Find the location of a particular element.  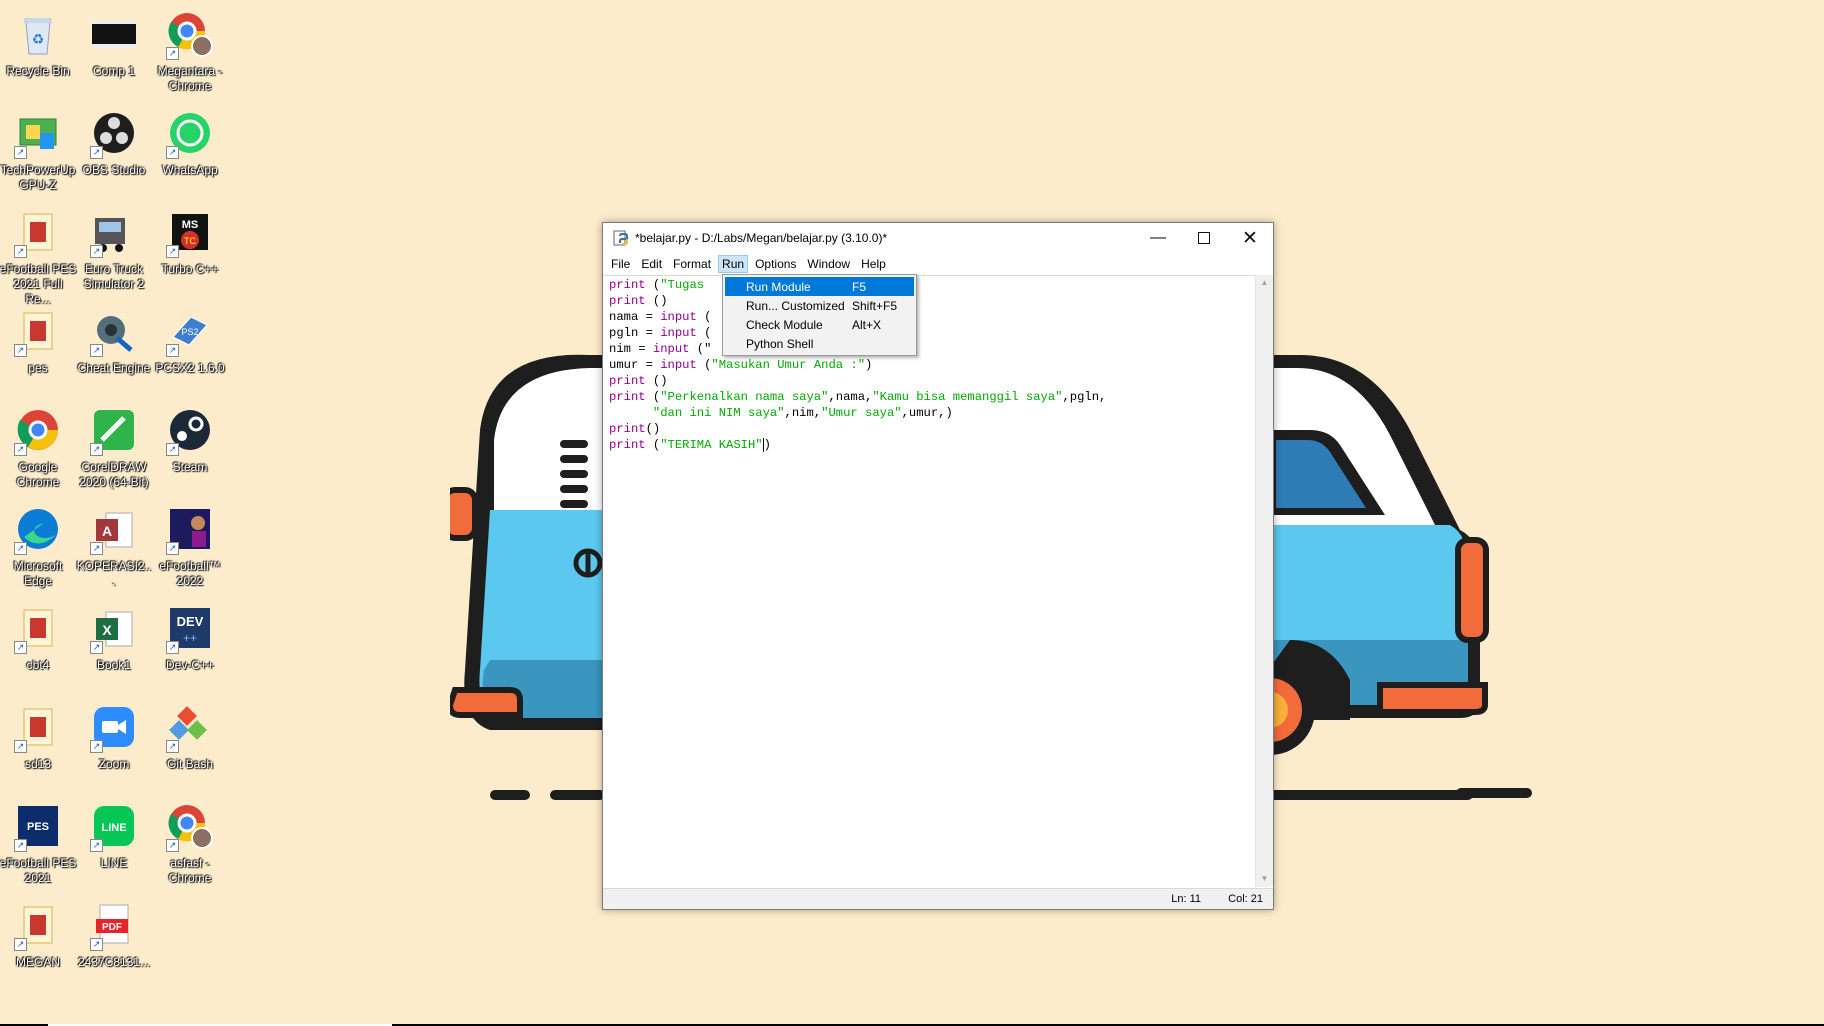

desktop-icon-coreldraw-2020-64-bit: ↗ CorelDRAW 2020 (64-Bit) is located at coordinates (114, 447).